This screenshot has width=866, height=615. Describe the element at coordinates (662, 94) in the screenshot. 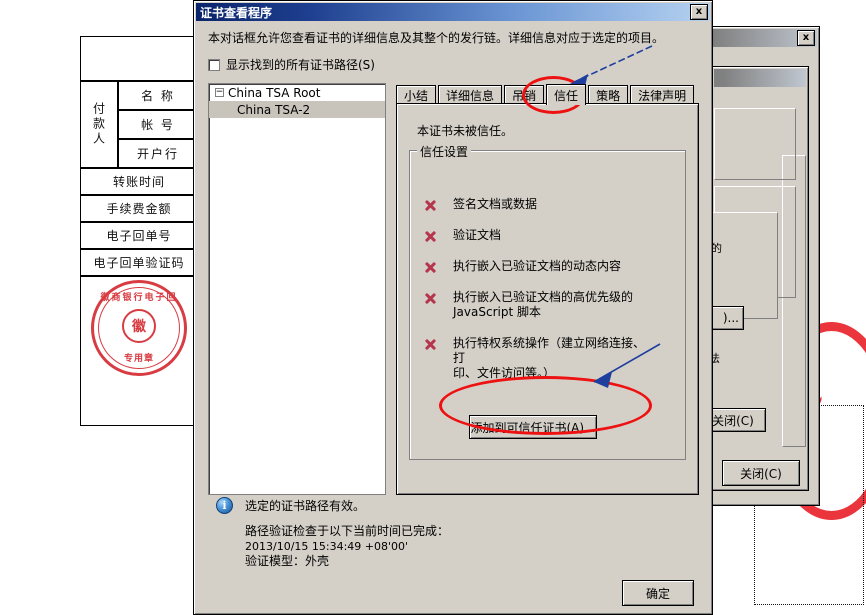

I see `tab-legal-notice: 法律声明` at that location.